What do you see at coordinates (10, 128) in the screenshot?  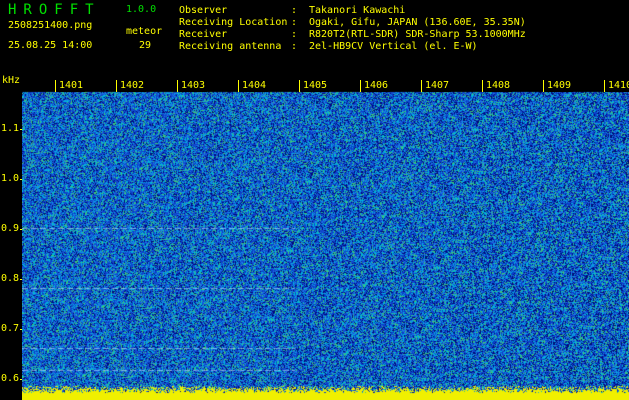 I see `y-tick-label: 1.1` at bounding box center [10, 128].